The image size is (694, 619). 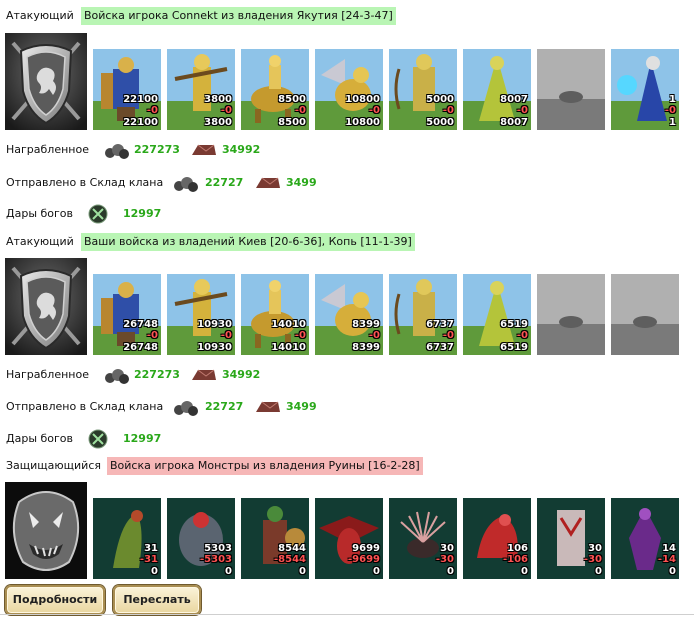 I want to click on unit-slot: 5000 -0 5000, so click(x=423, y=89).